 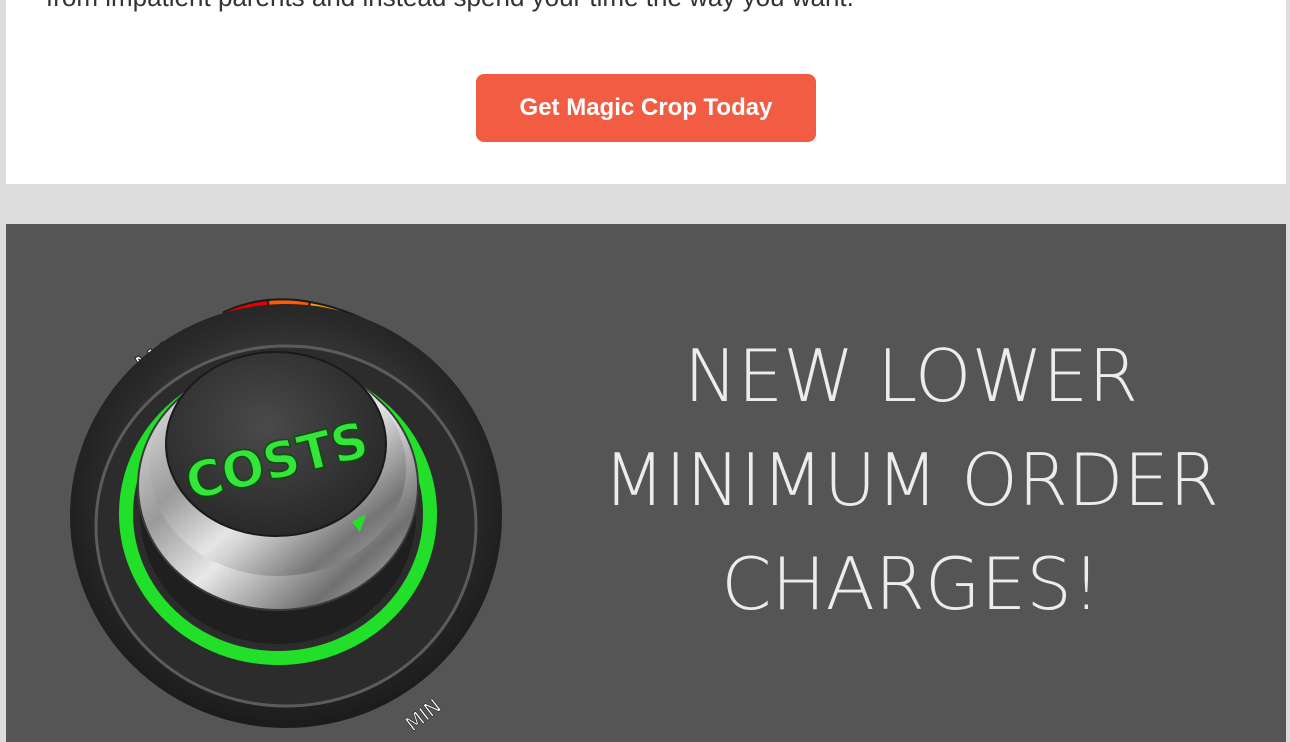 What do you see at coordinates (646, 108) in the screenshot?
I see `get-magic-crop-button: Get Magic Crop Today` at bounding box center [646, 108].